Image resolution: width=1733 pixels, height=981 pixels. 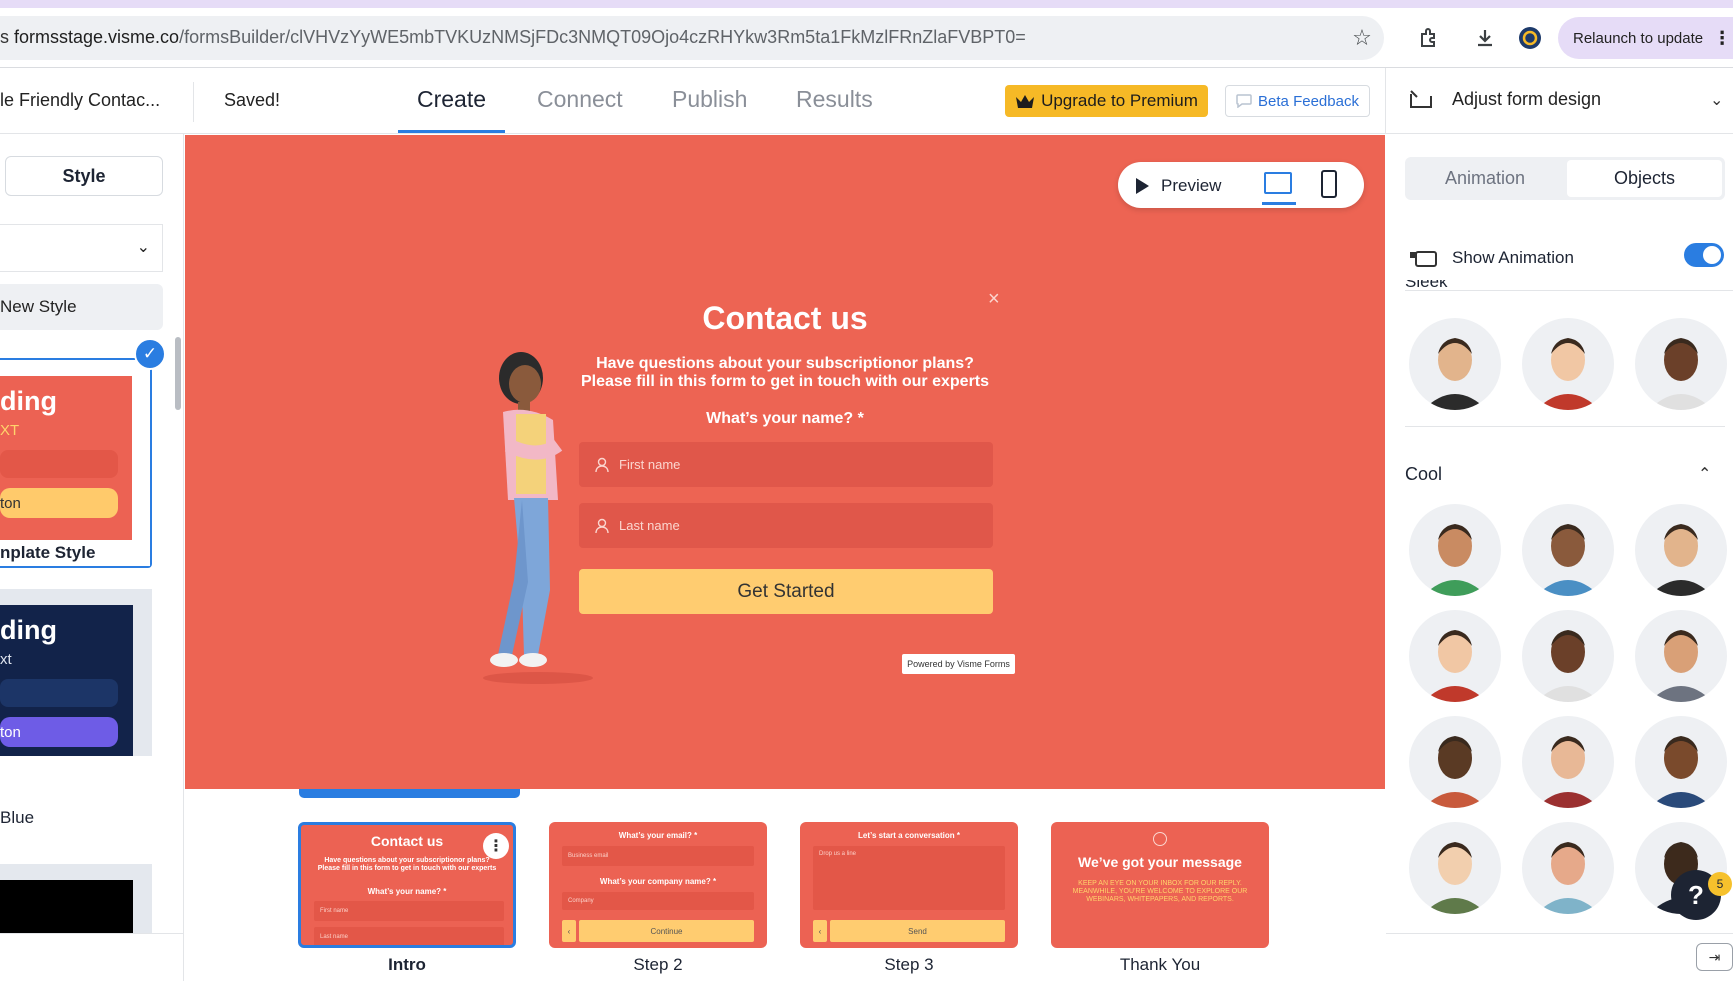 What do you see at coordinates (786, 525) in the screenshot?
I see `last-name-field: Last name` at bounding box center [786, 525].